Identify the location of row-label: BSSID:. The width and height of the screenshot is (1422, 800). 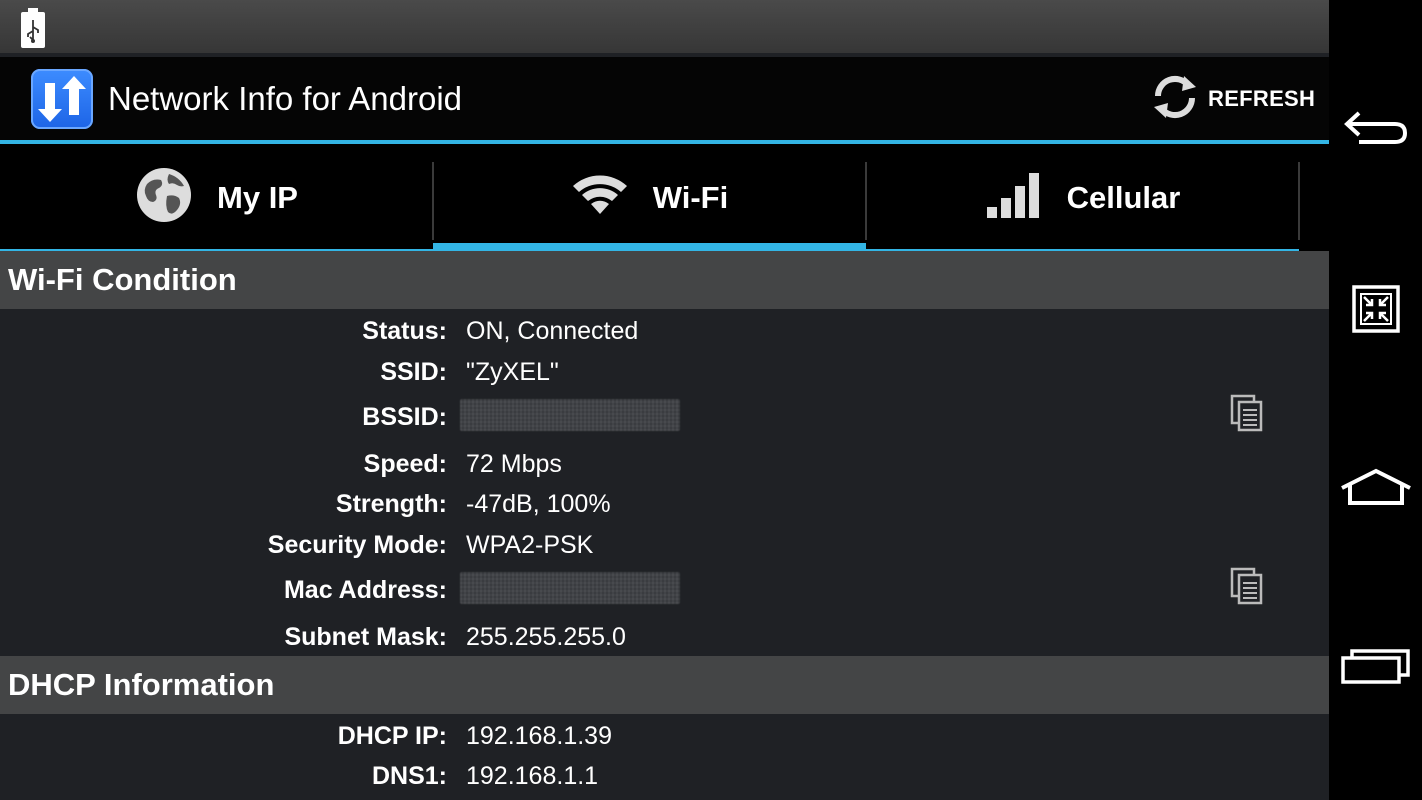
(404, 417).